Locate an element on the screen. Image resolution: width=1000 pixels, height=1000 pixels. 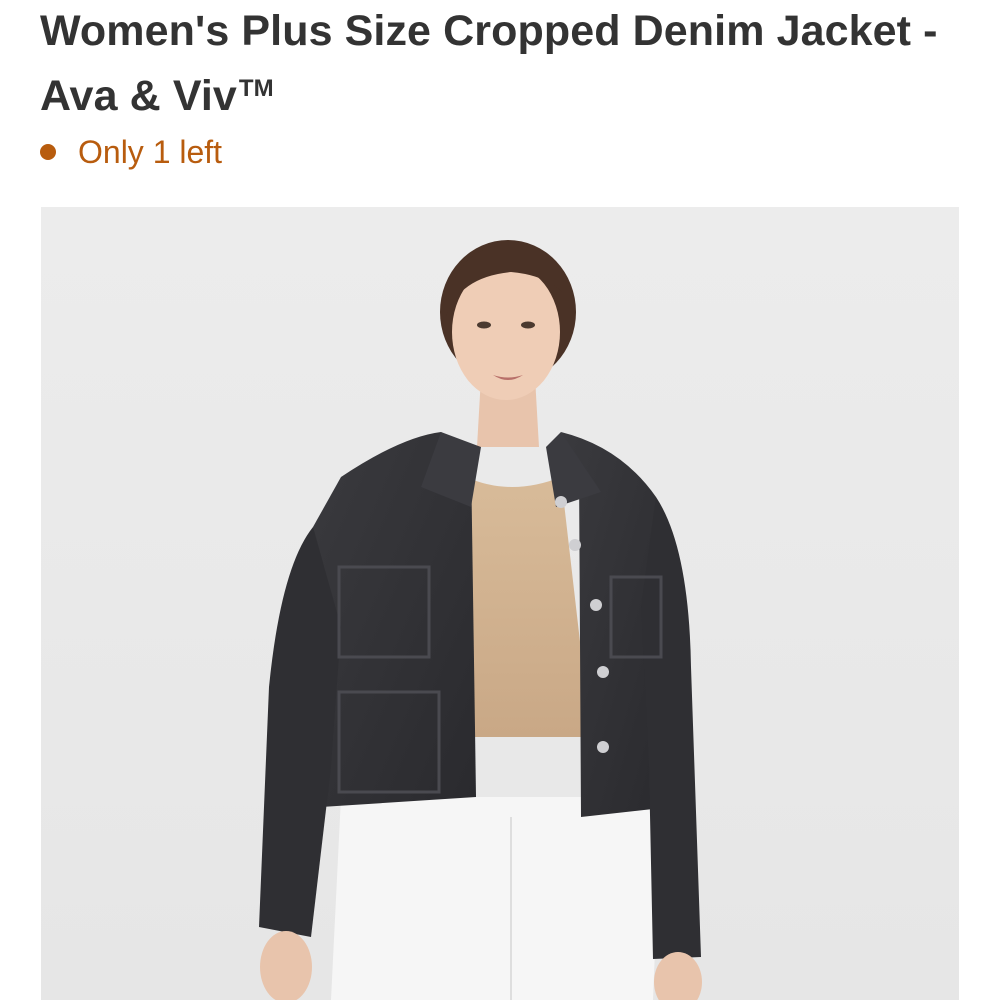
stock-status: Only 1 left is located at coordinates (131, 152).